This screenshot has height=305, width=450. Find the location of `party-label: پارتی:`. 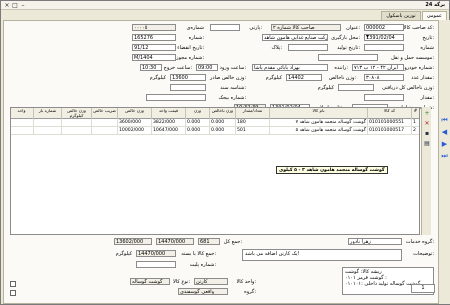

party-label: پارتی: is located at coordinates (255, 28).